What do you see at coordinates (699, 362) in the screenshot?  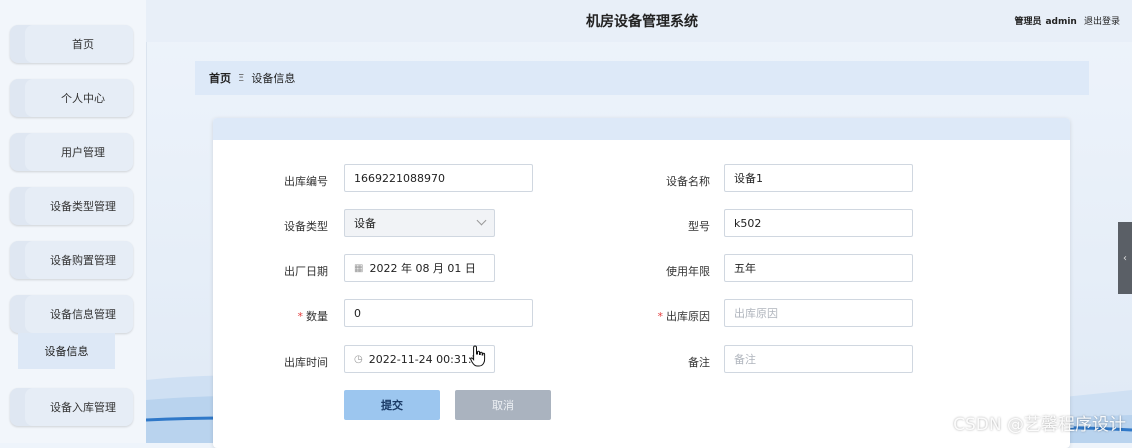 I see `remark-label: 备注` at bounding box center [699, 362].